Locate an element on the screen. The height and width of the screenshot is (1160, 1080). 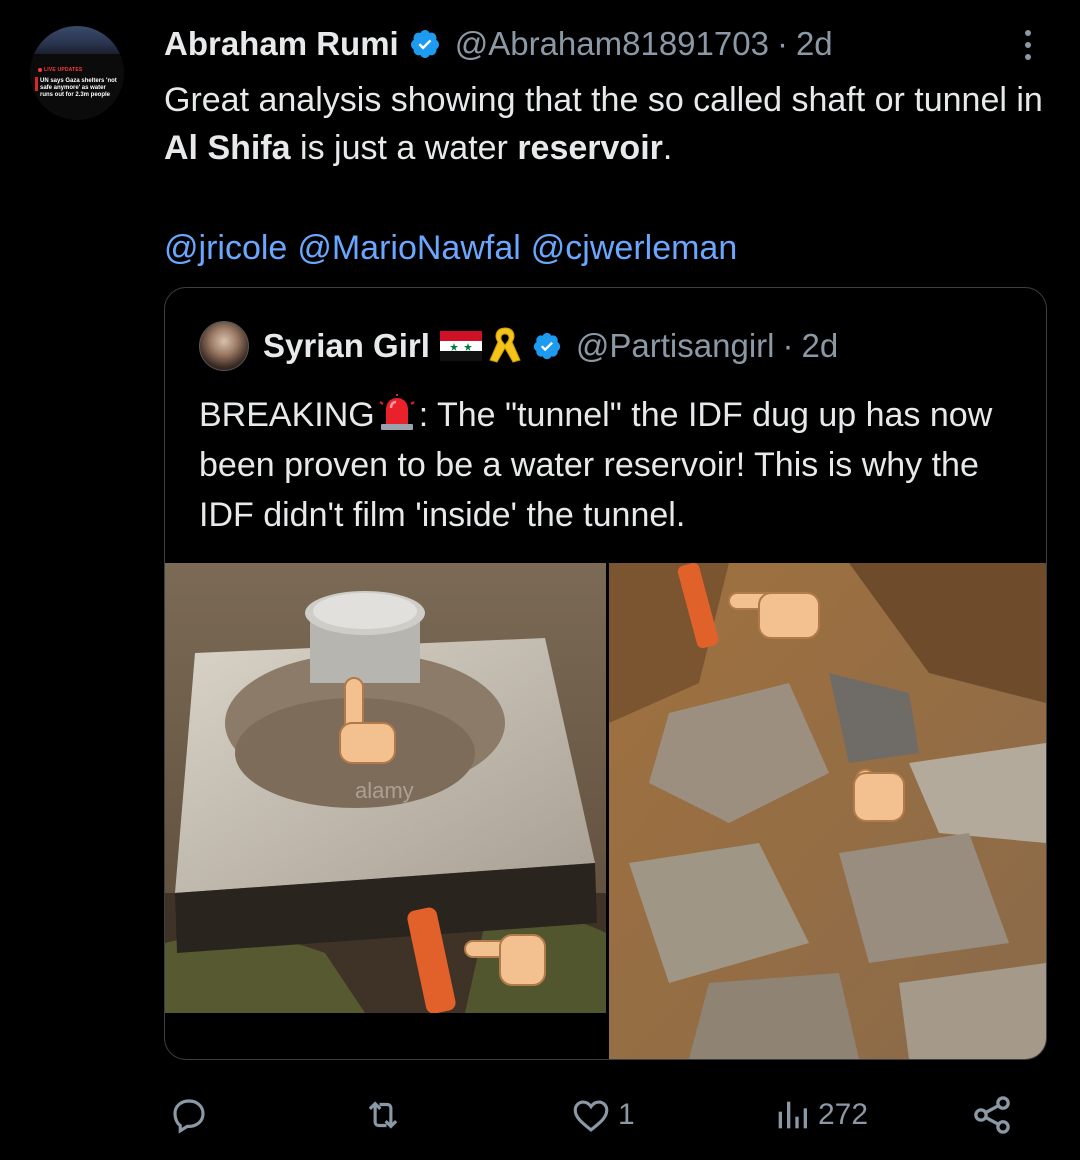
quoted-author-handle: @Partisangirl is located at coordinates (675, 346).